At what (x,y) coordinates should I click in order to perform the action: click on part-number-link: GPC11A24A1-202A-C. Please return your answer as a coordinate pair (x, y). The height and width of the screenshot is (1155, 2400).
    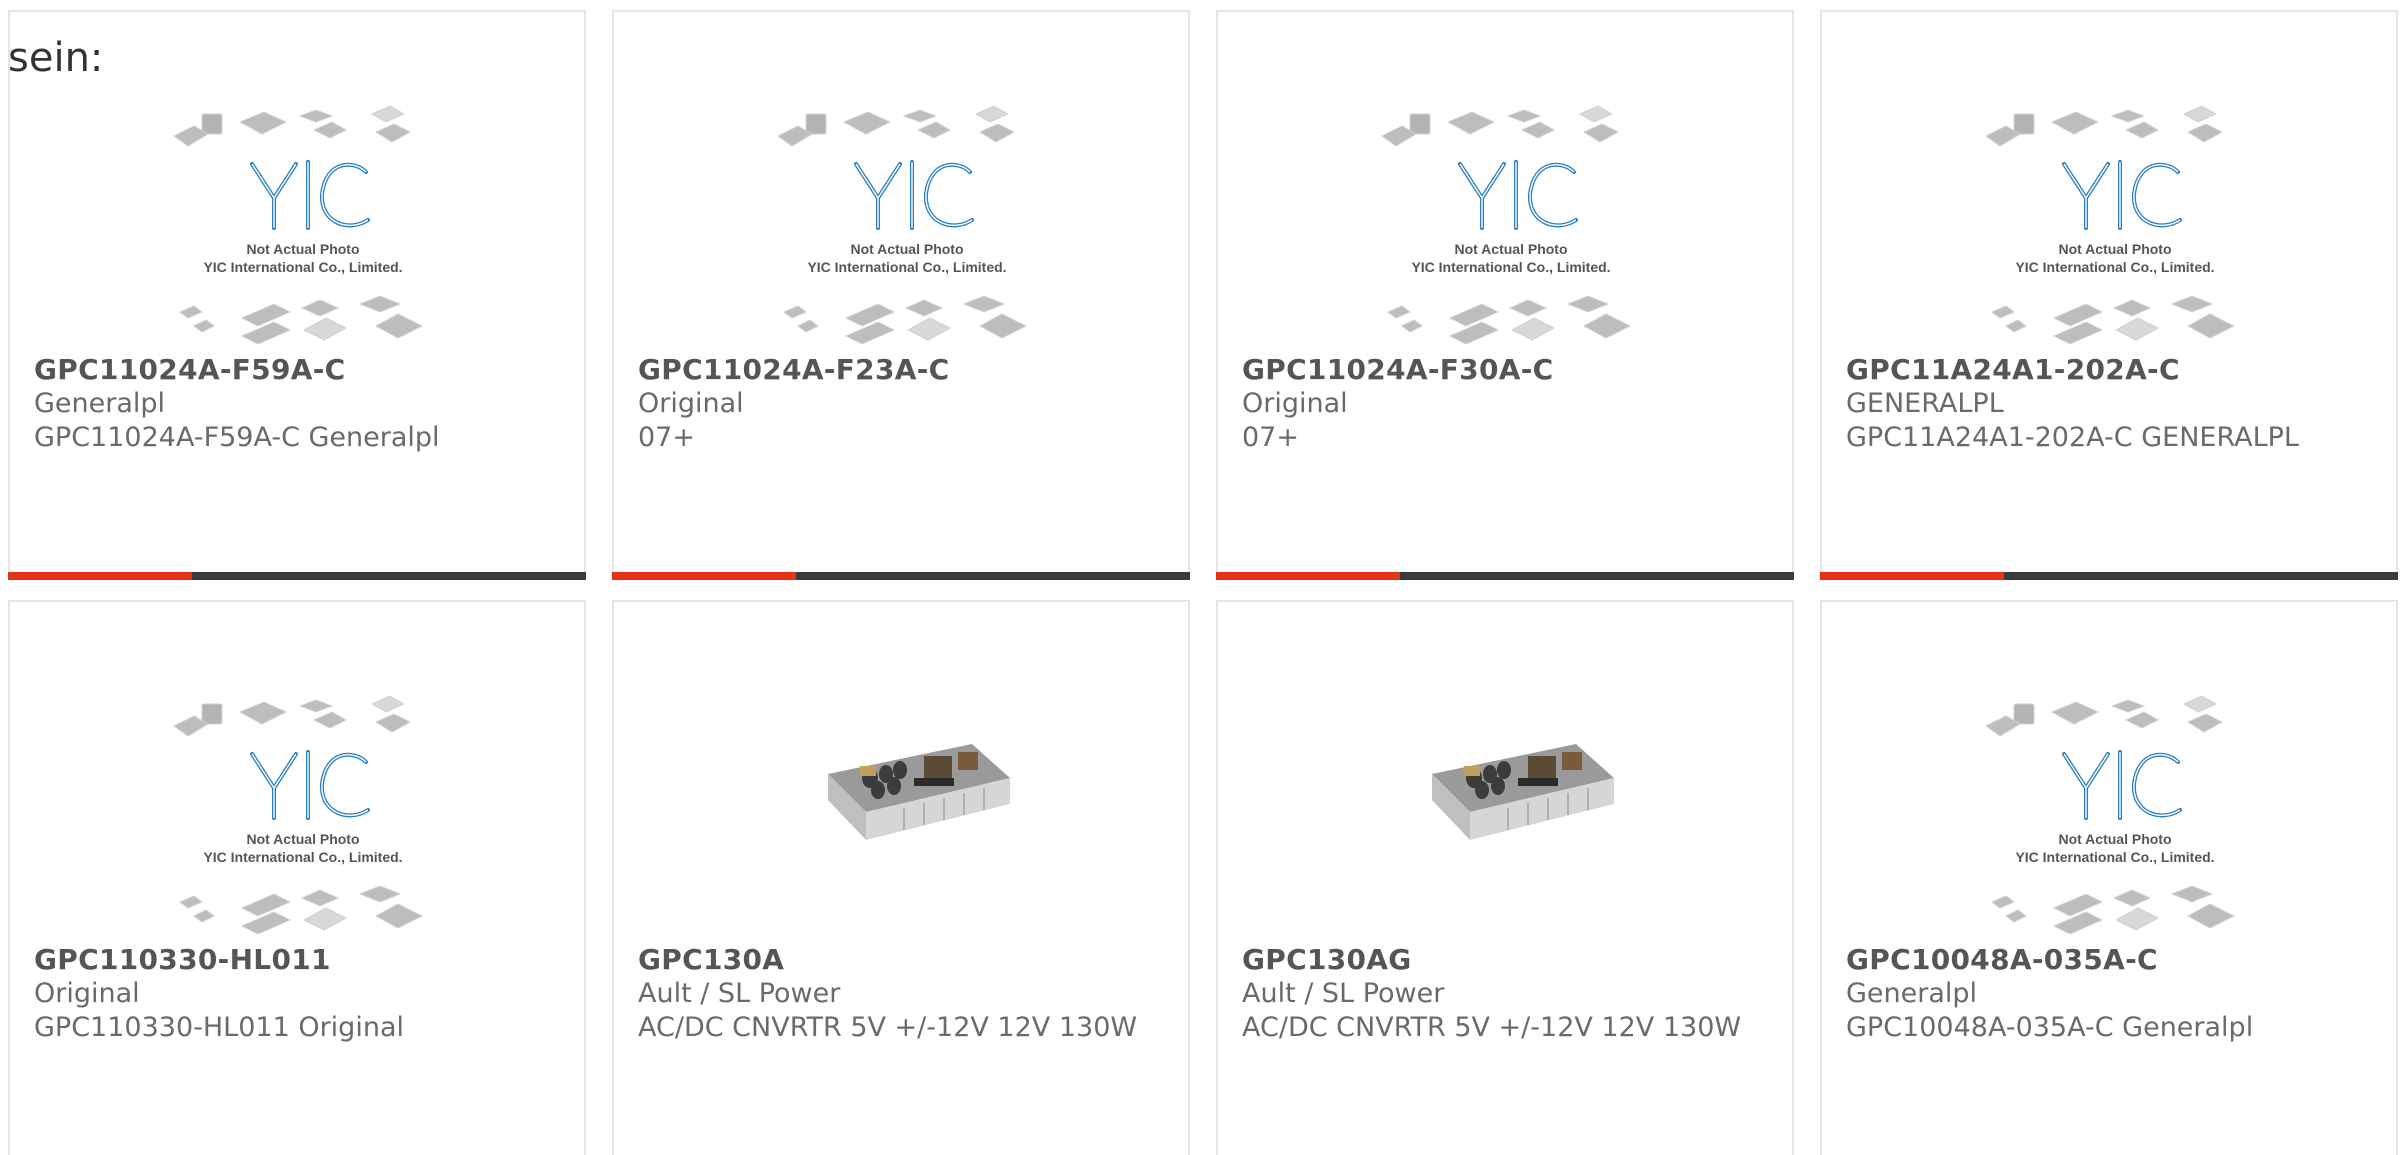
    Looking at the image, I should click on (2106, 370).